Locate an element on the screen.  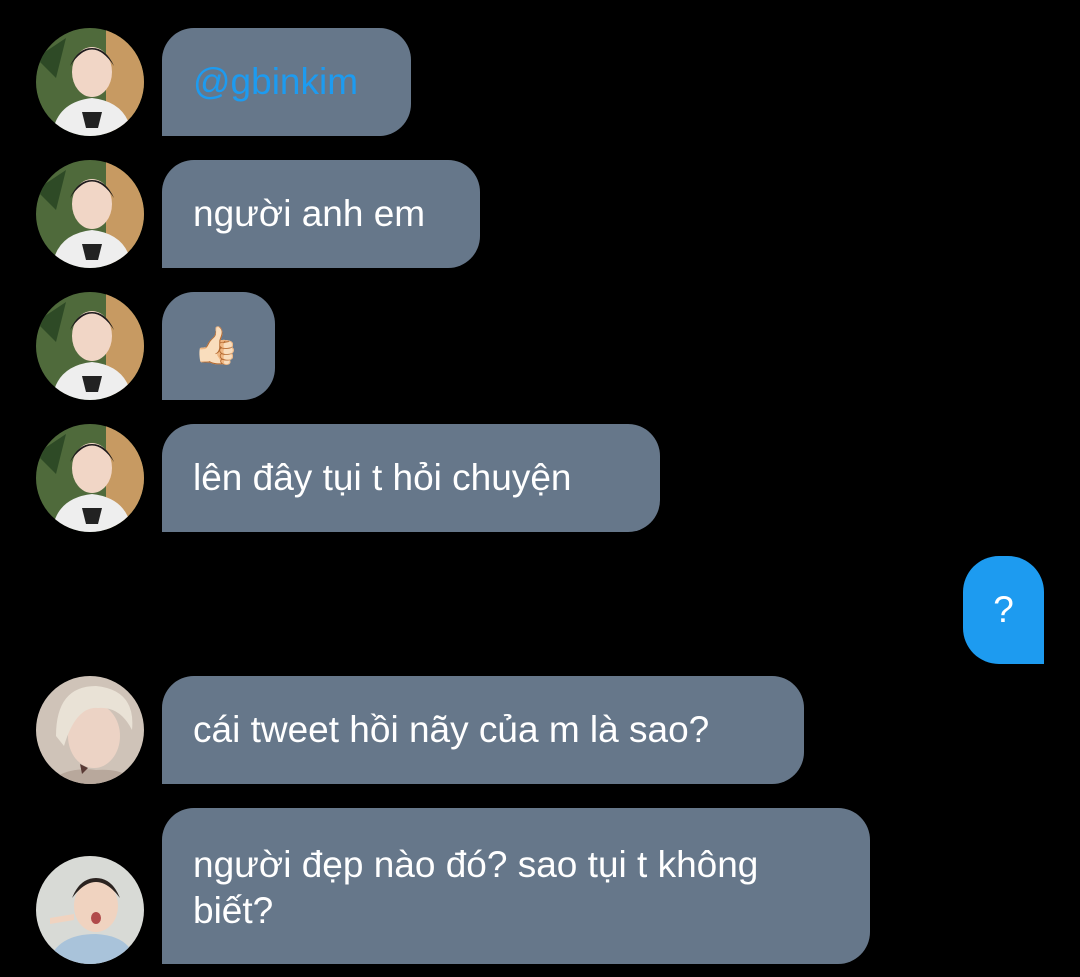
incoming-message-bubble: @gbinkim is located at coordinates (286, 82).